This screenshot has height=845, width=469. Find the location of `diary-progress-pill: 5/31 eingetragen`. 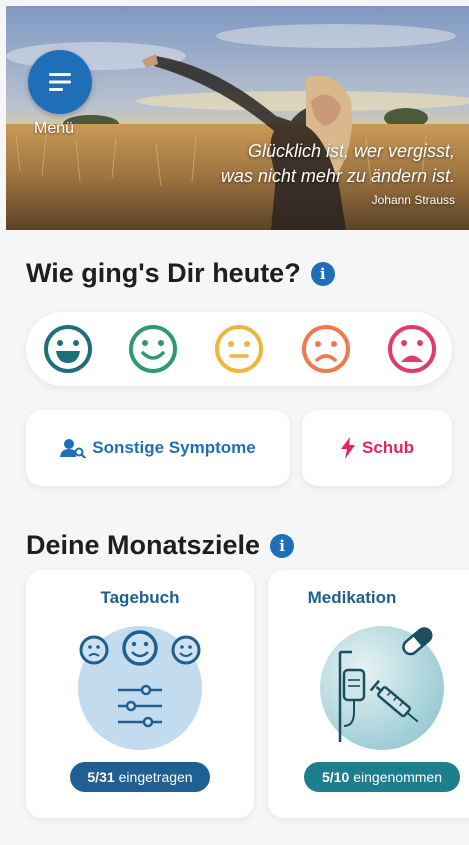

diary-progress-pill: 5/31 eingetragen is located at coordinates (140, 777).